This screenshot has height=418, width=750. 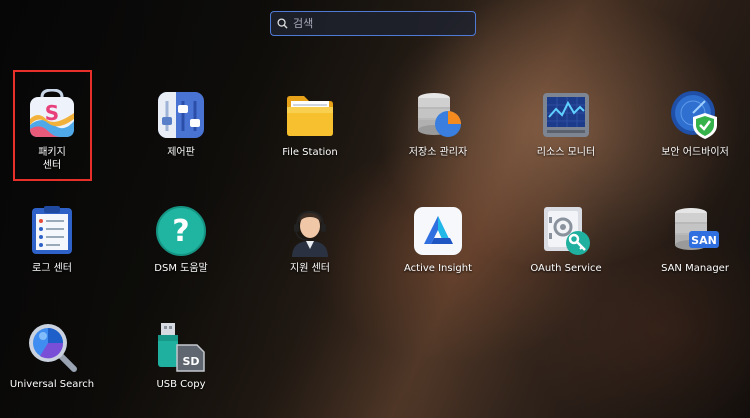 I want to click on sliders-icon, so click(x=181, y=115).